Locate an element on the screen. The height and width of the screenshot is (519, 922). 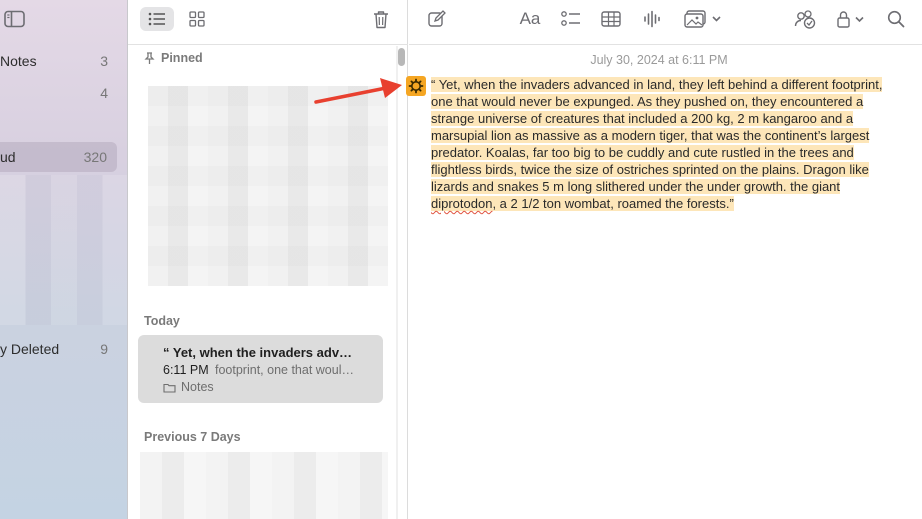
previous-notes-blurred is located at coordinates (264, 485).